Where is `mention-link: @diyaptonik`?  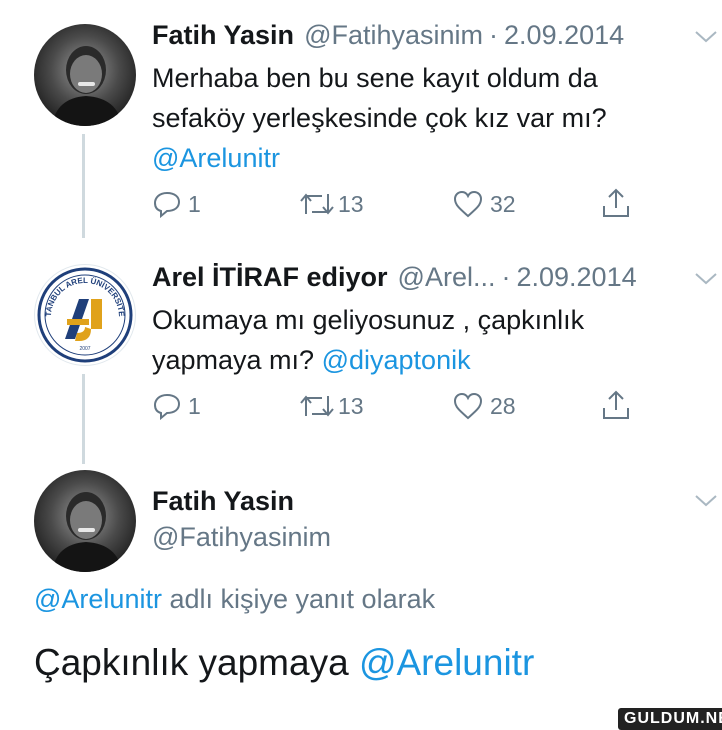 mention-link: @diyaptonik is located at coordinates (396, 360).